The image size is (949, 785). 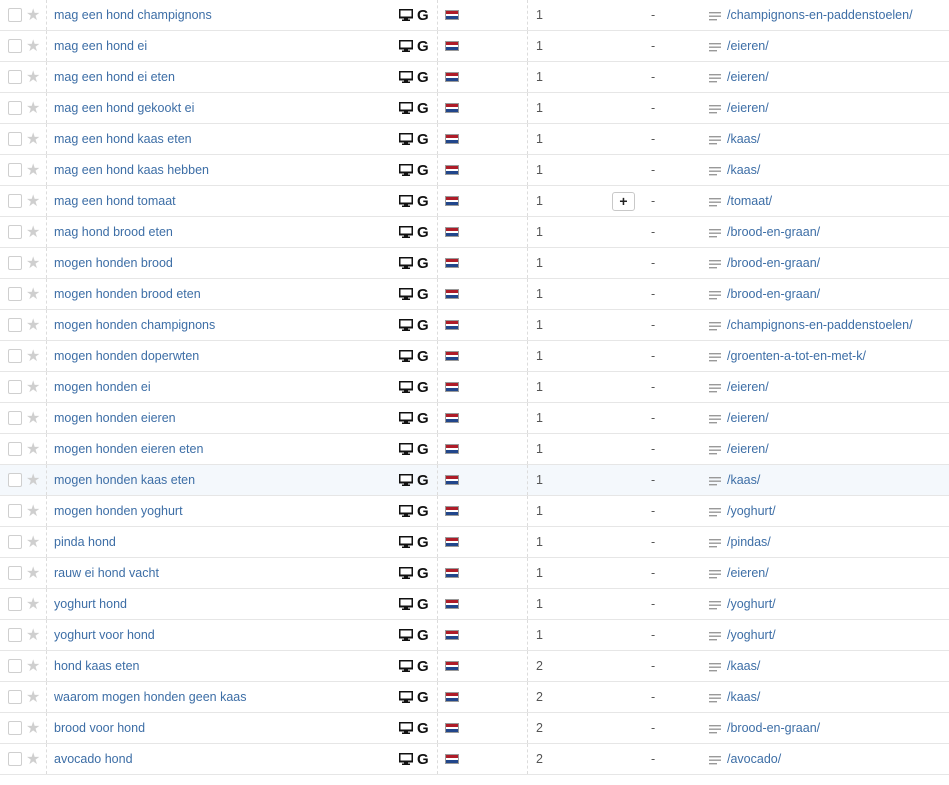 What do you see at coordinates (126, 356) in the screenshot?
I see `keyword-link: mogen honden doperwten` at bounding box center [126, 356].